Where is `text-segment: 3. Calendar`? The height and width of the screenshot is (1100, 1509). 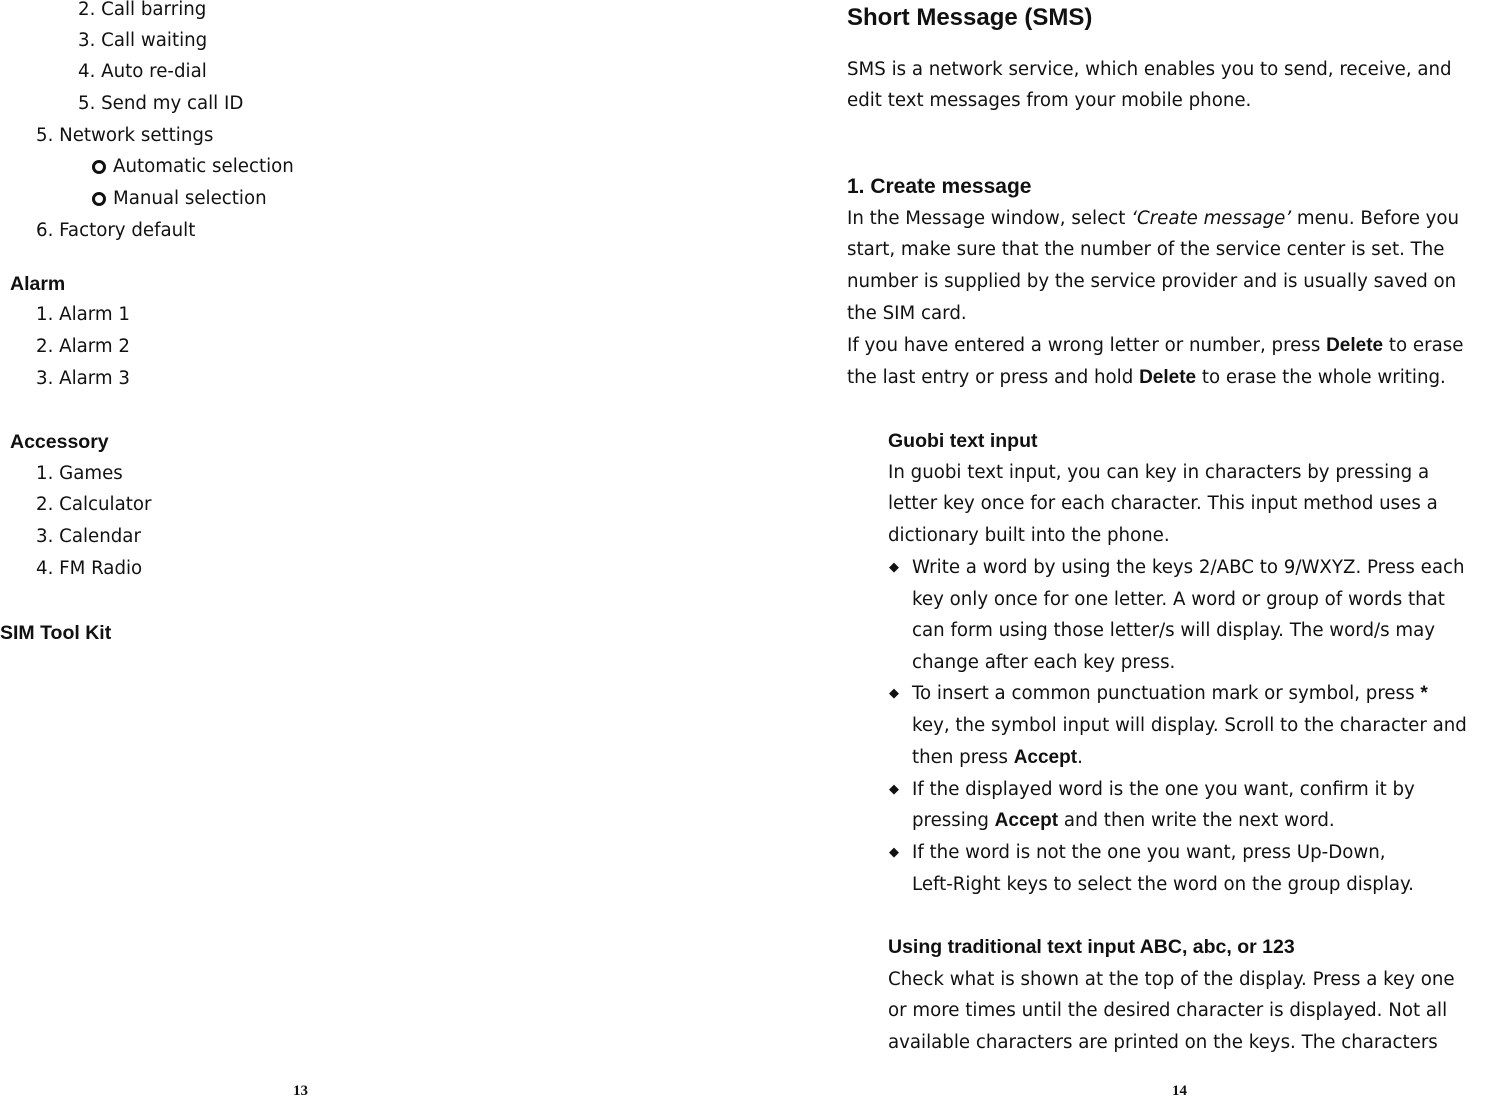 text-segment: 3. Calendar is located at coordinates (88, 536).